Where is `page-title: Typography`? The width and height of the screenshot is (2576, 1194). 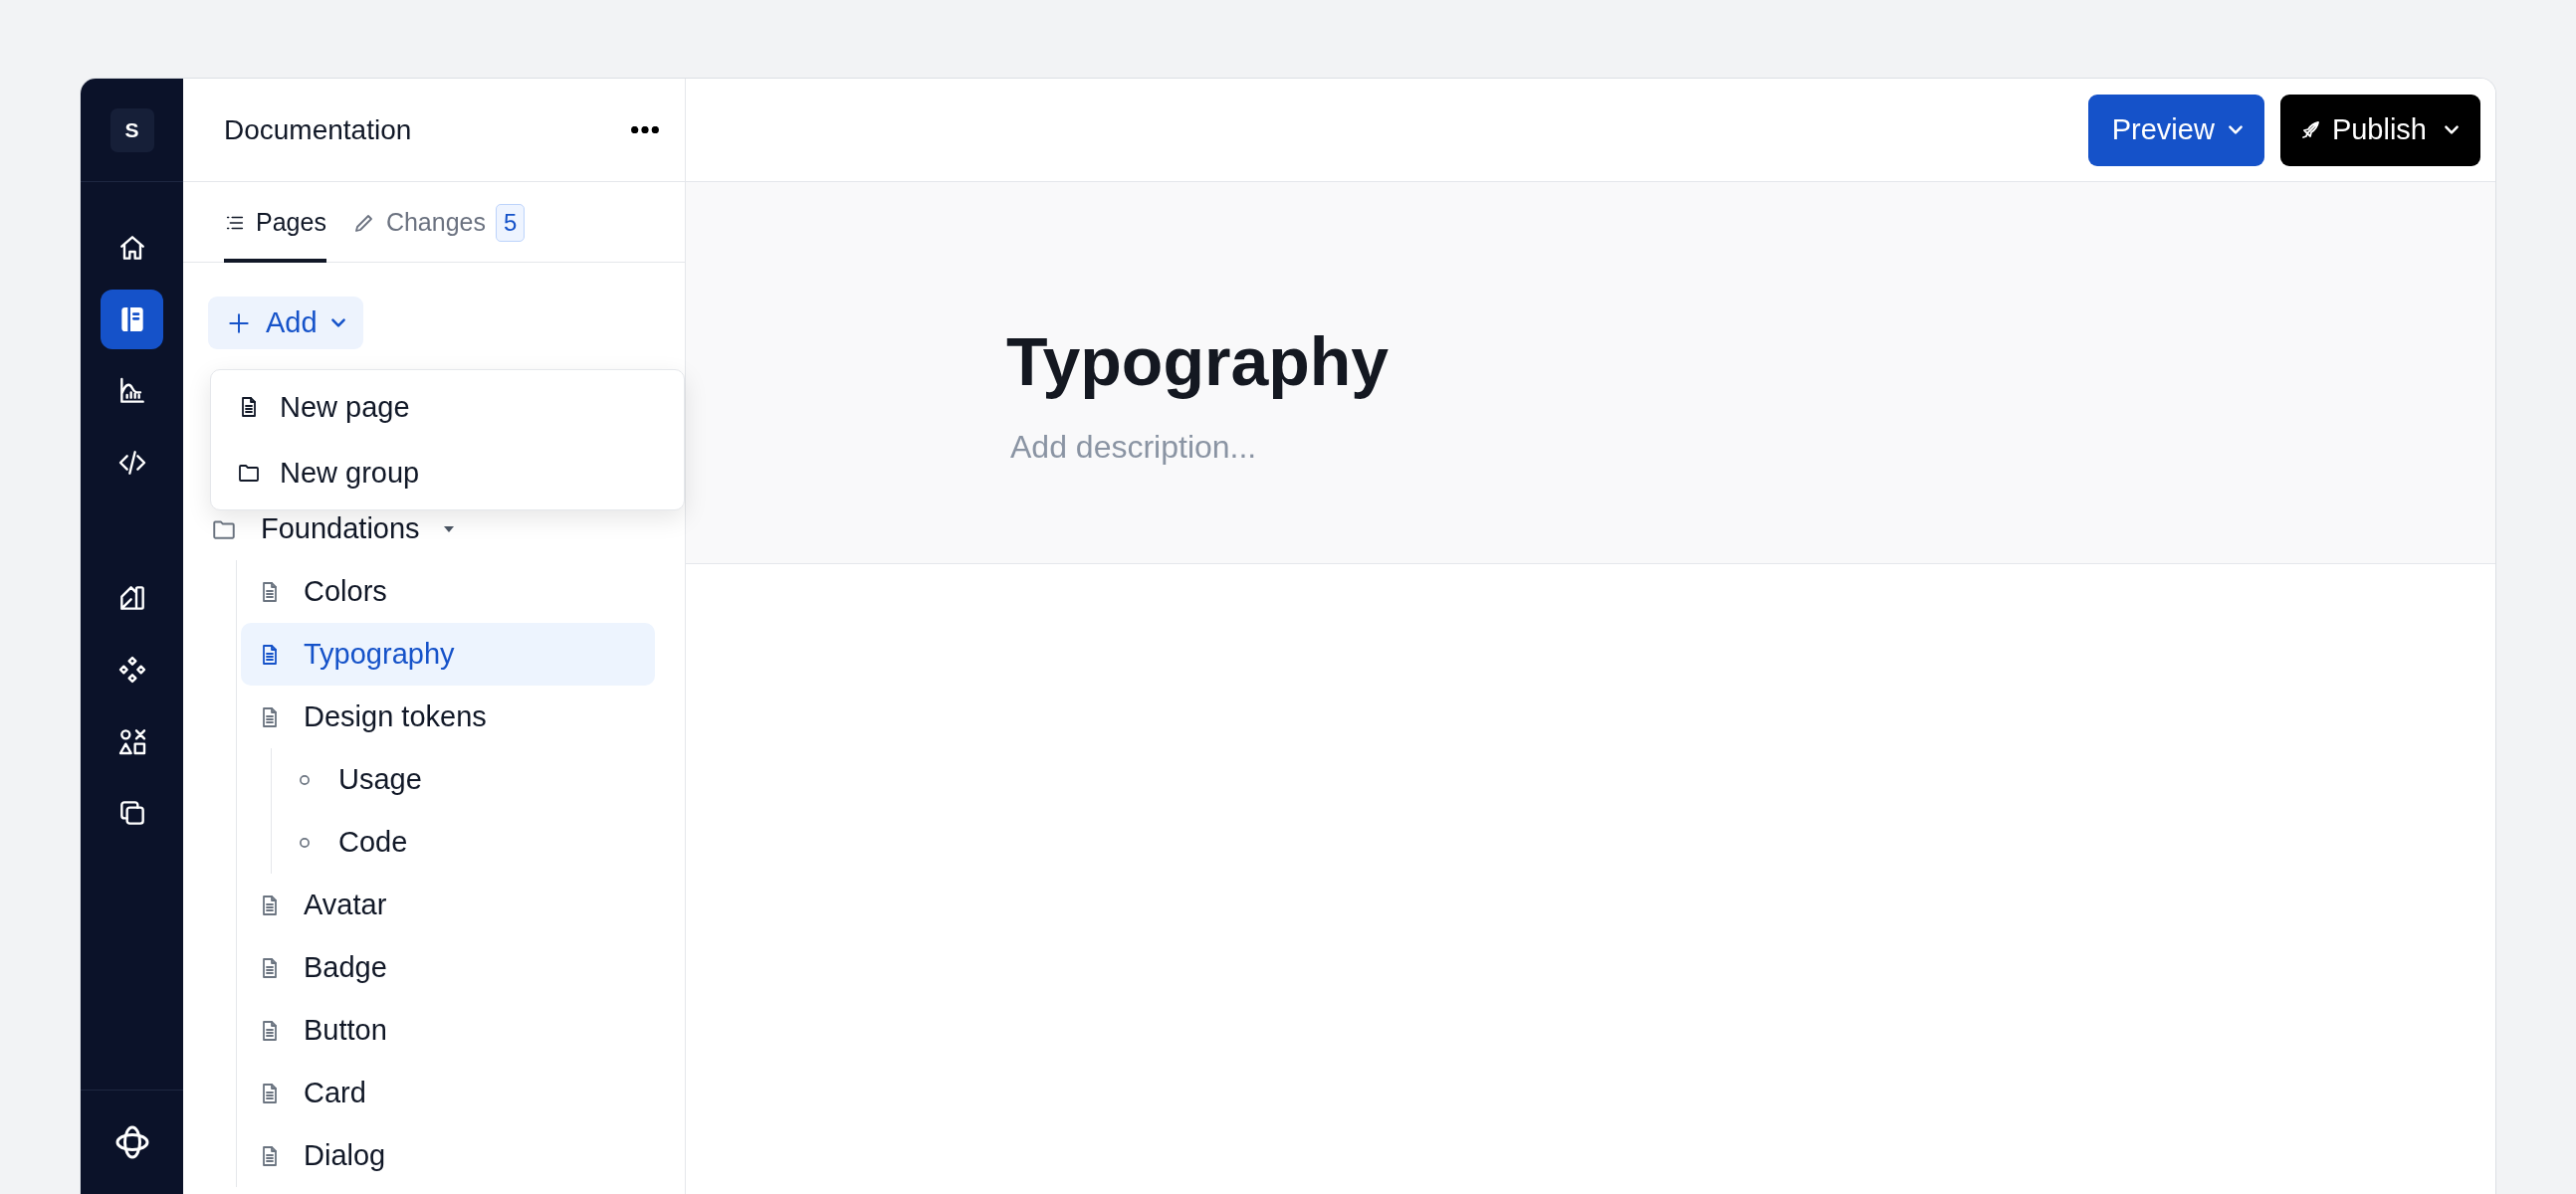
page-title: Typography is located at coordinates (1198, 361).